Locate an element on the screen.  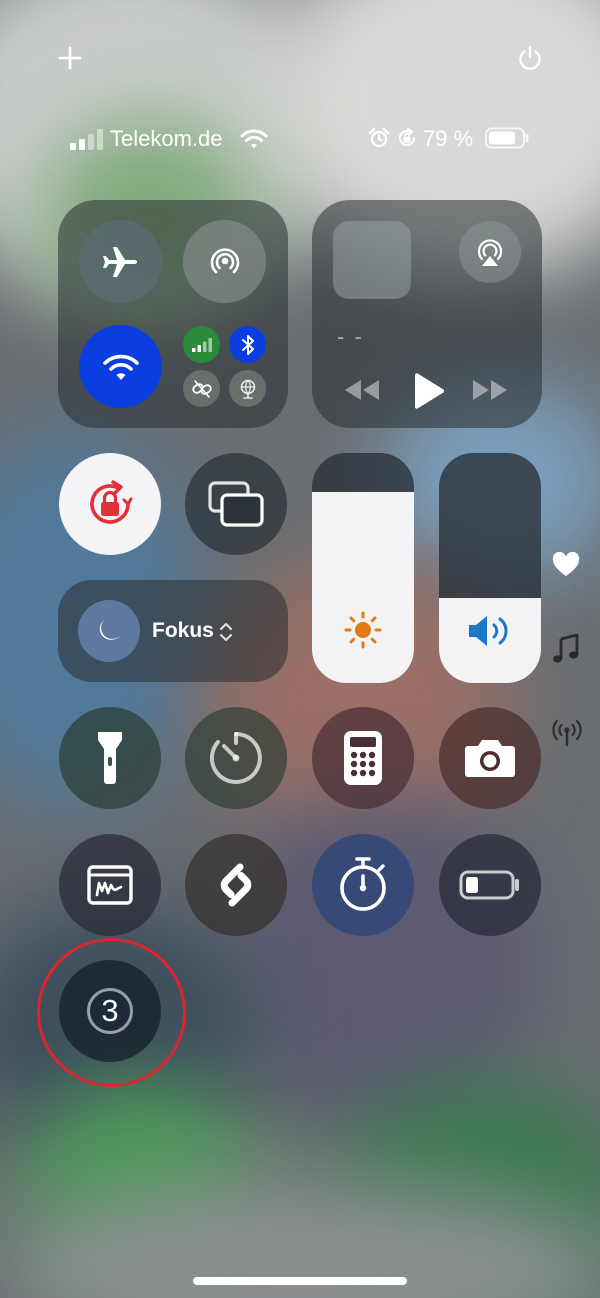
camera-button is located at coordinates (490, 758).